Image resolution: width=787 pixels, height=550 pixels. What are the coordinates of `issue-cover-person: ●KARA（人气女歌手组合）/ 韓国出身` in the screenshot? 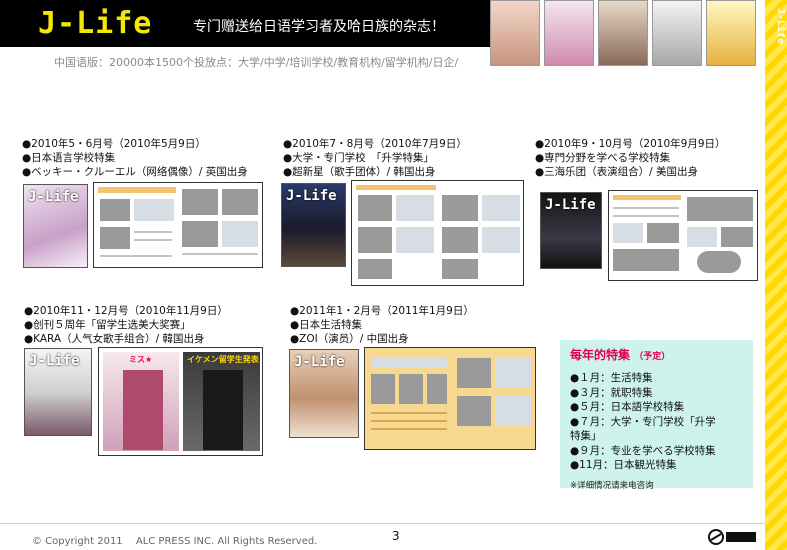 It's located at (114, 339).